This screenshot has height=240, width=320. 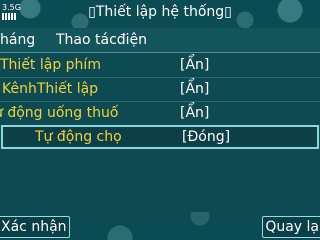 What do you see at coordinates (291, 227) in the screenshot?
I see `back-softkey: Quay lạ` at bounding box center [291, 227].